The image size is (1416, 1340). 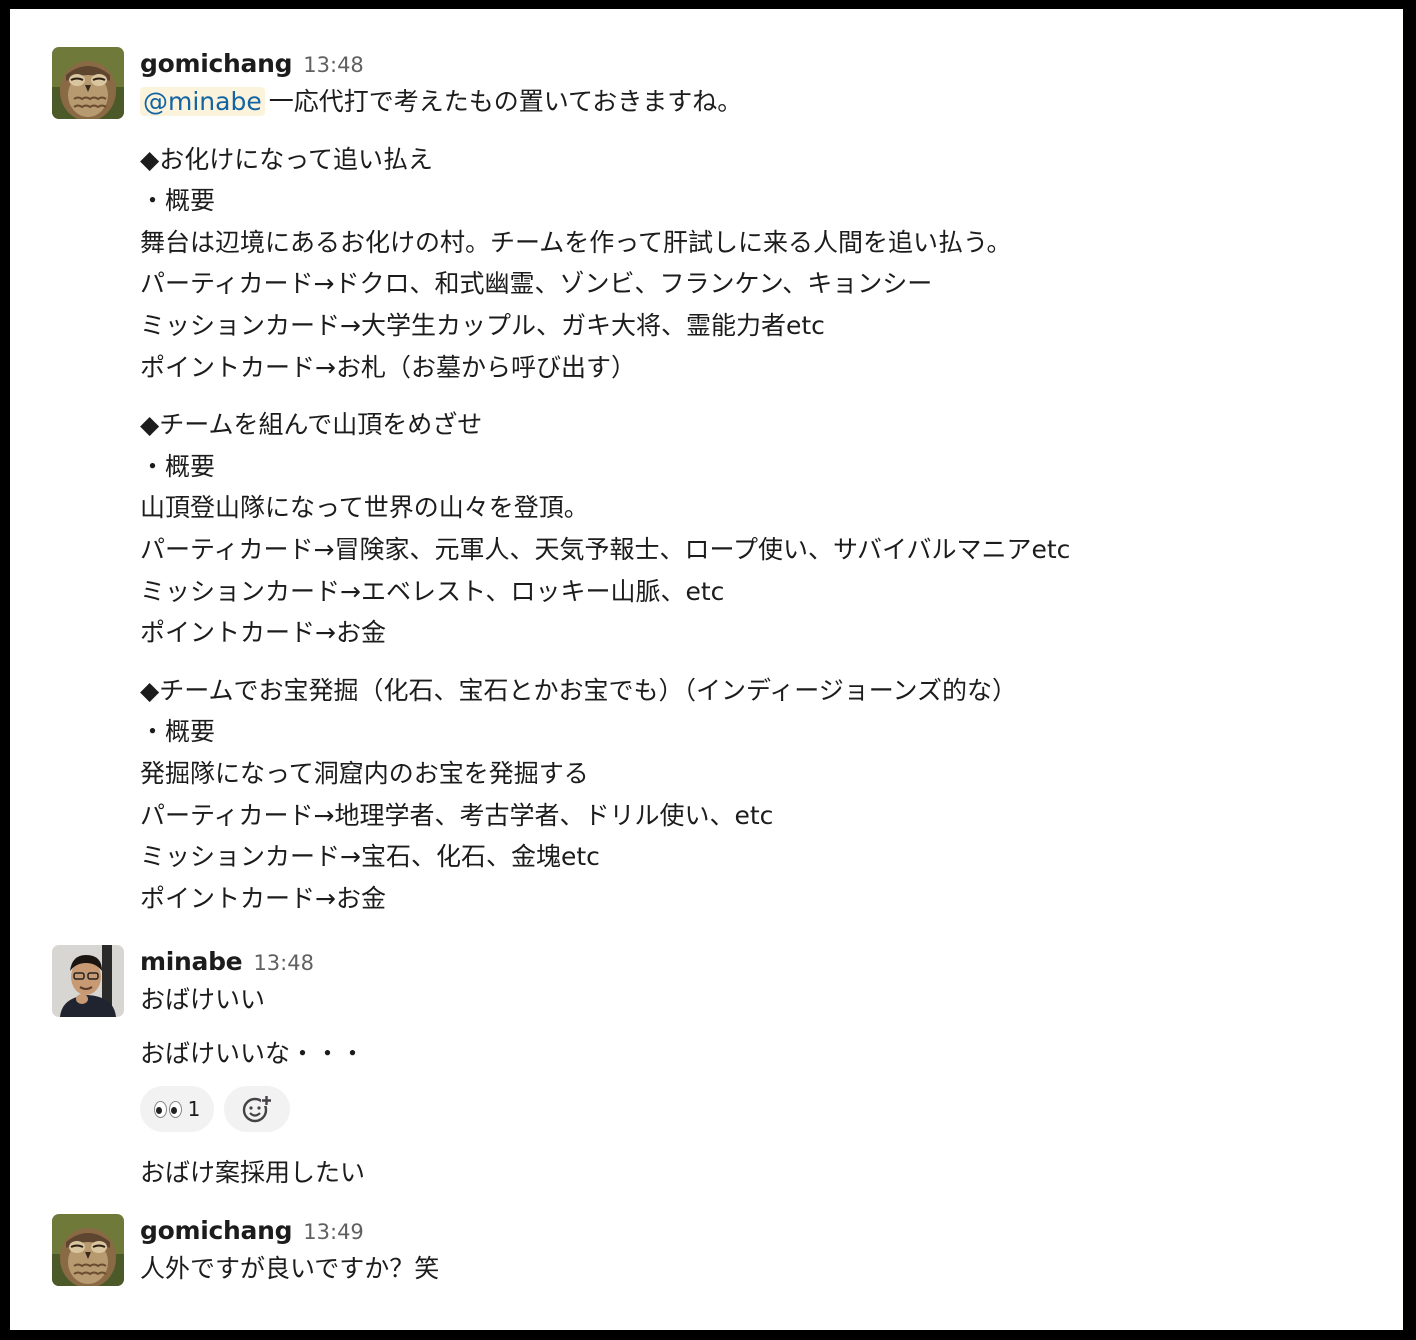 What do you see at coordinates (370, 857) in the screenshot?
I see `section-line: ミッションカード→宝石、化石、金塊etc` at bounding box center [370, 857].